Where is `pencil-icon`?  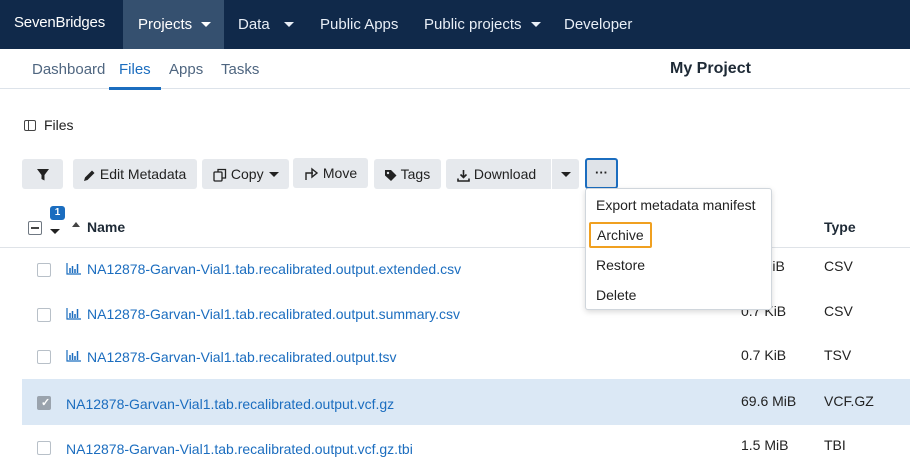
pencil-icon is located at coordinates (89, 175).